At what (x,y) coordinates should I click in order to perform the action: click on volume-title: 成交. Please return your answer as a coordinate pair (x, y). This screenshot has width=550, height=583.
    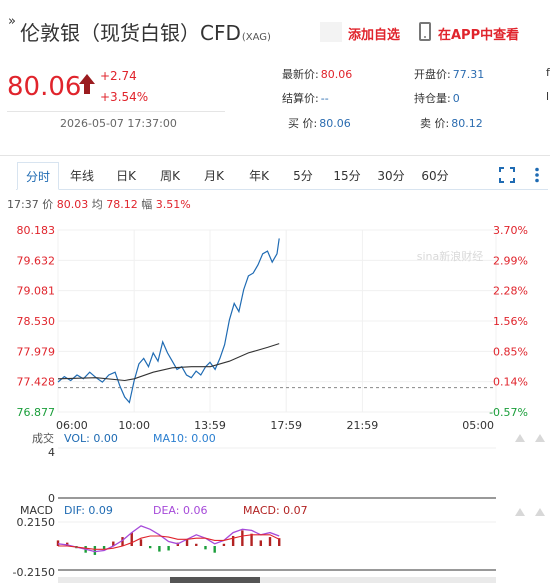
    Looking at the image, I should click on (43, 438).